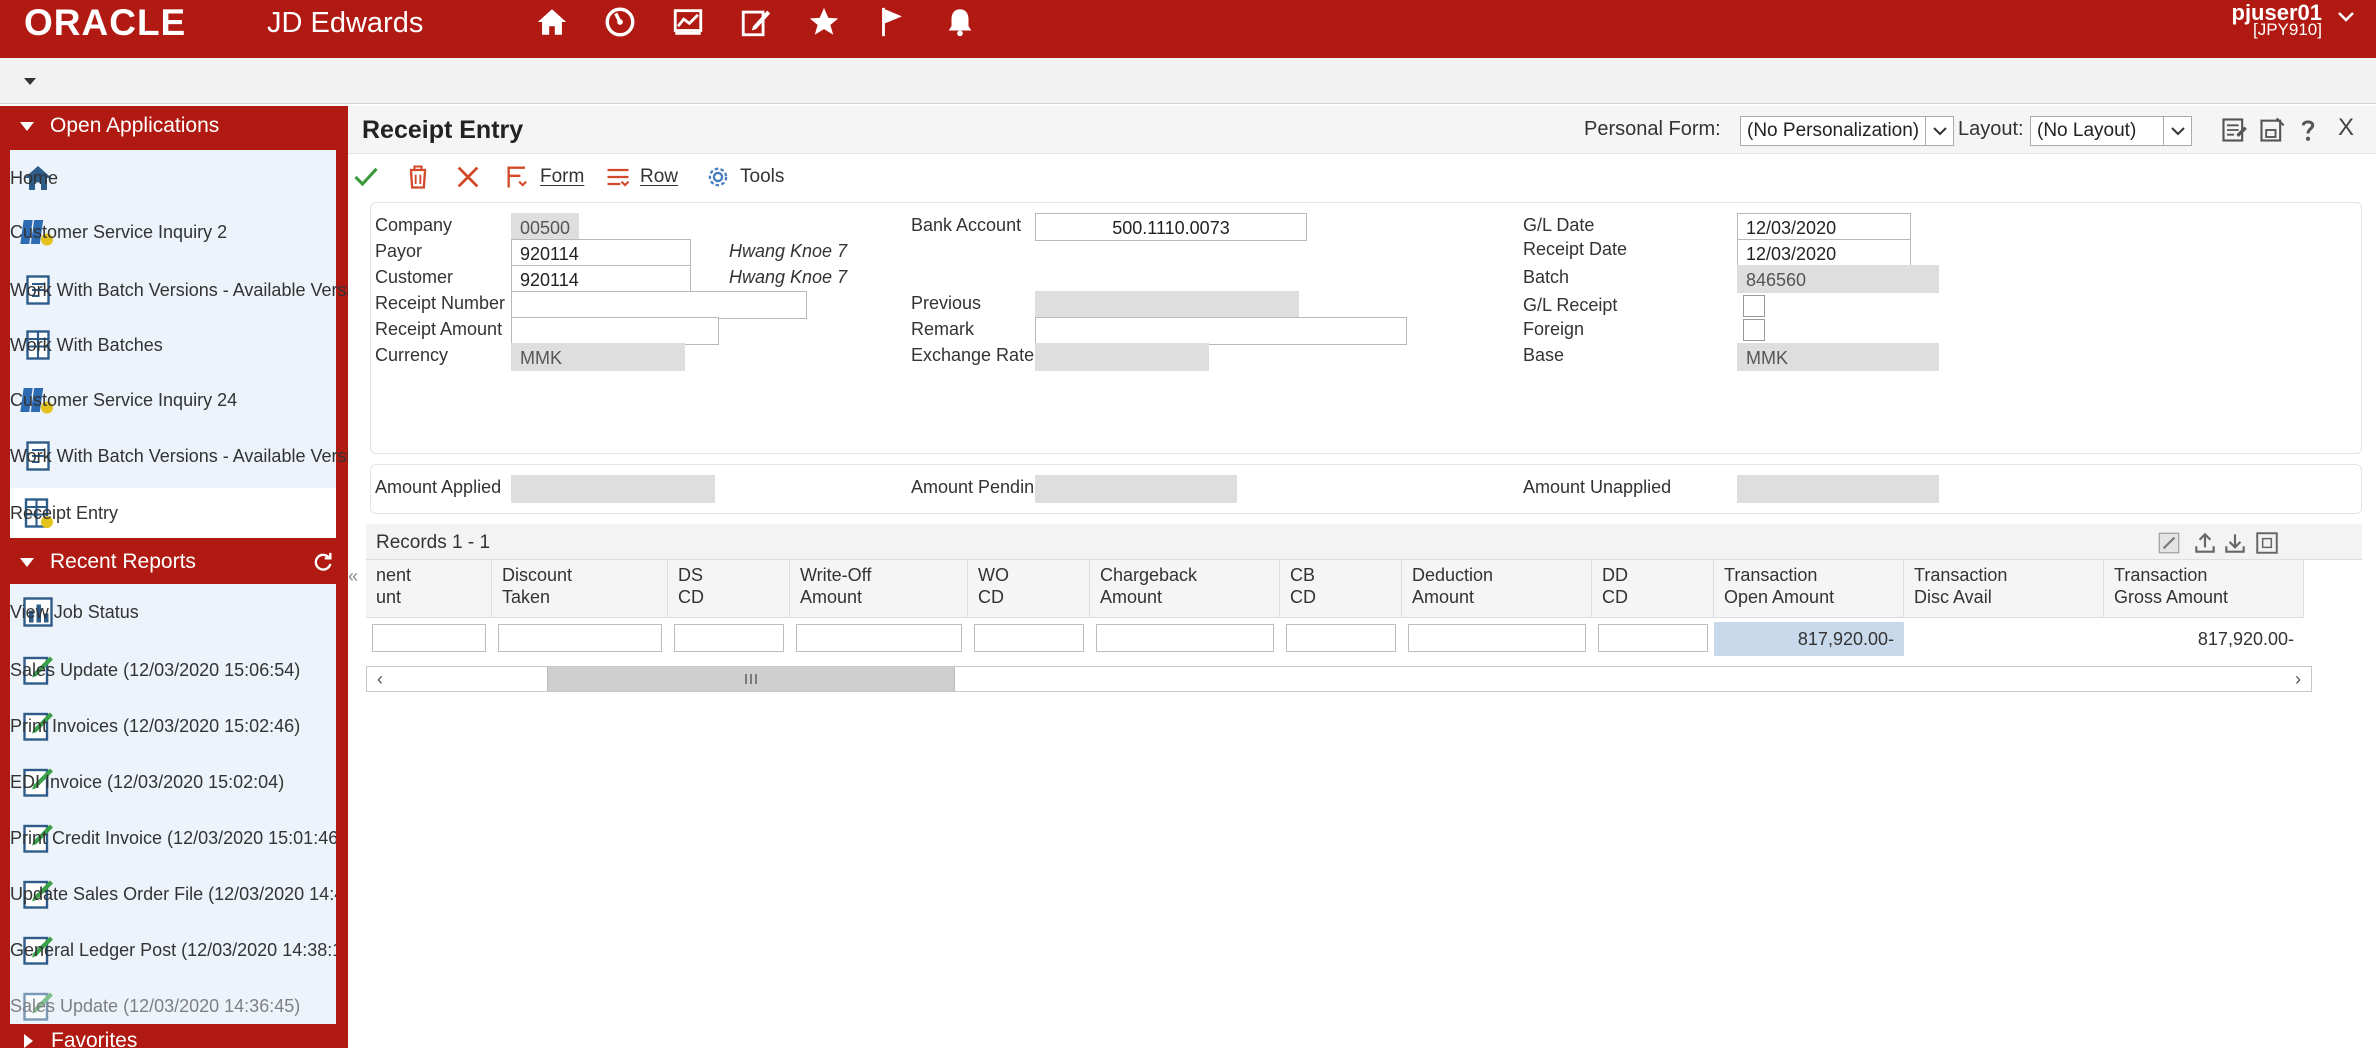 Image resolution: width=2376 pixels, height=1048 pixels. I want to click on grid-cell-cb-cd, so click(1341, 638).